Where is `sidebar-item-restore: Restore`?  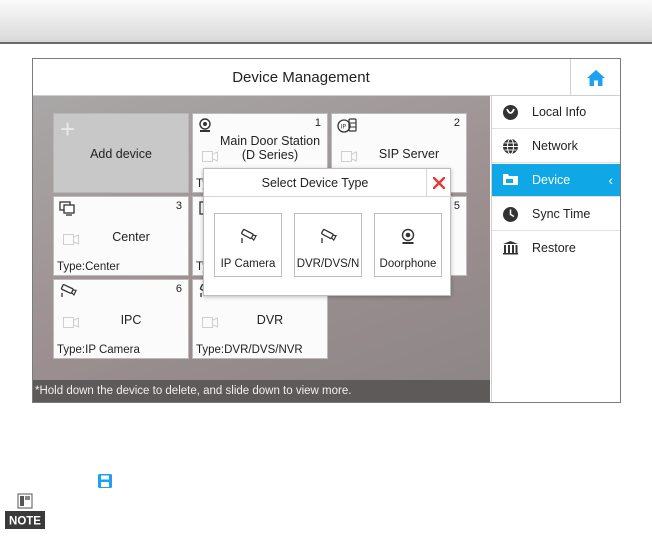 sidebar-item-restore: Restore is located at coordinates (556, 248).